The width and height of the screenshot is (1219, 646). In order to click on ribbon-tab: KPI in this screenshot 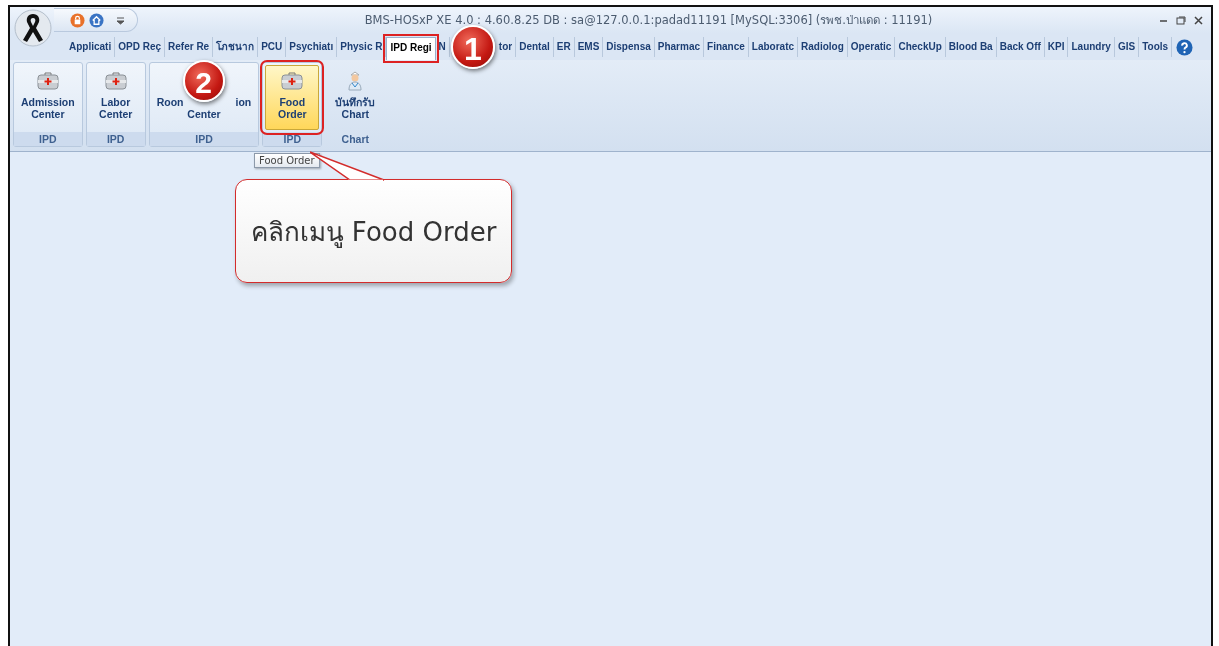, I will do `click(1056, 47)`.